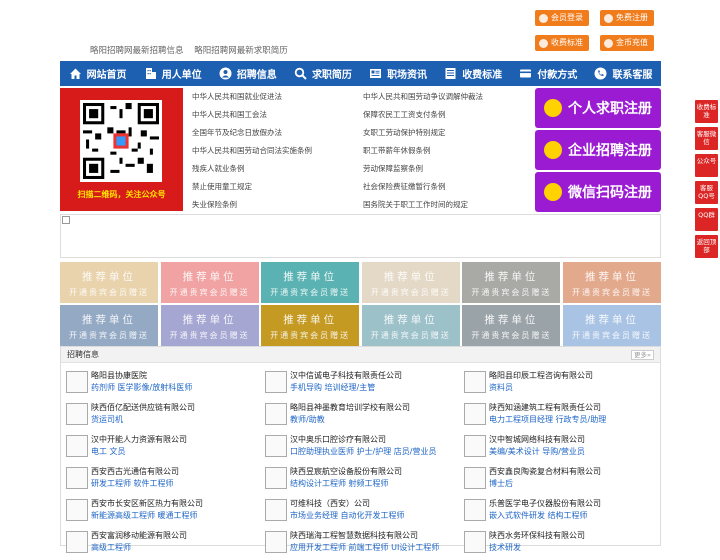  Describe the element at coordinates (158, 448) in the screenshot. I see `job-item: 汉中开能人力资源有限公司 电工 文员` at that location.